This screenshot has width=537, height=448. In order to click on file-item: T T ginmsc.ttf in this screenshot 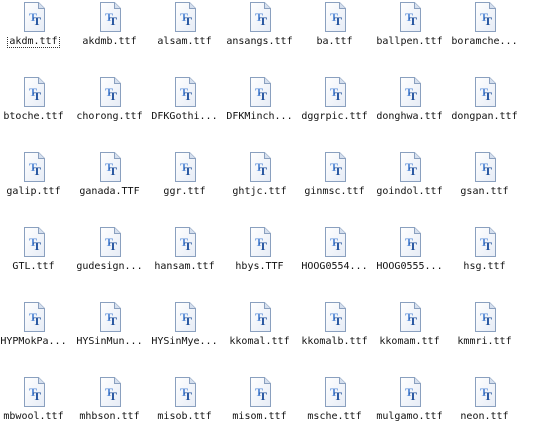, I will do `click(334, 187)`.